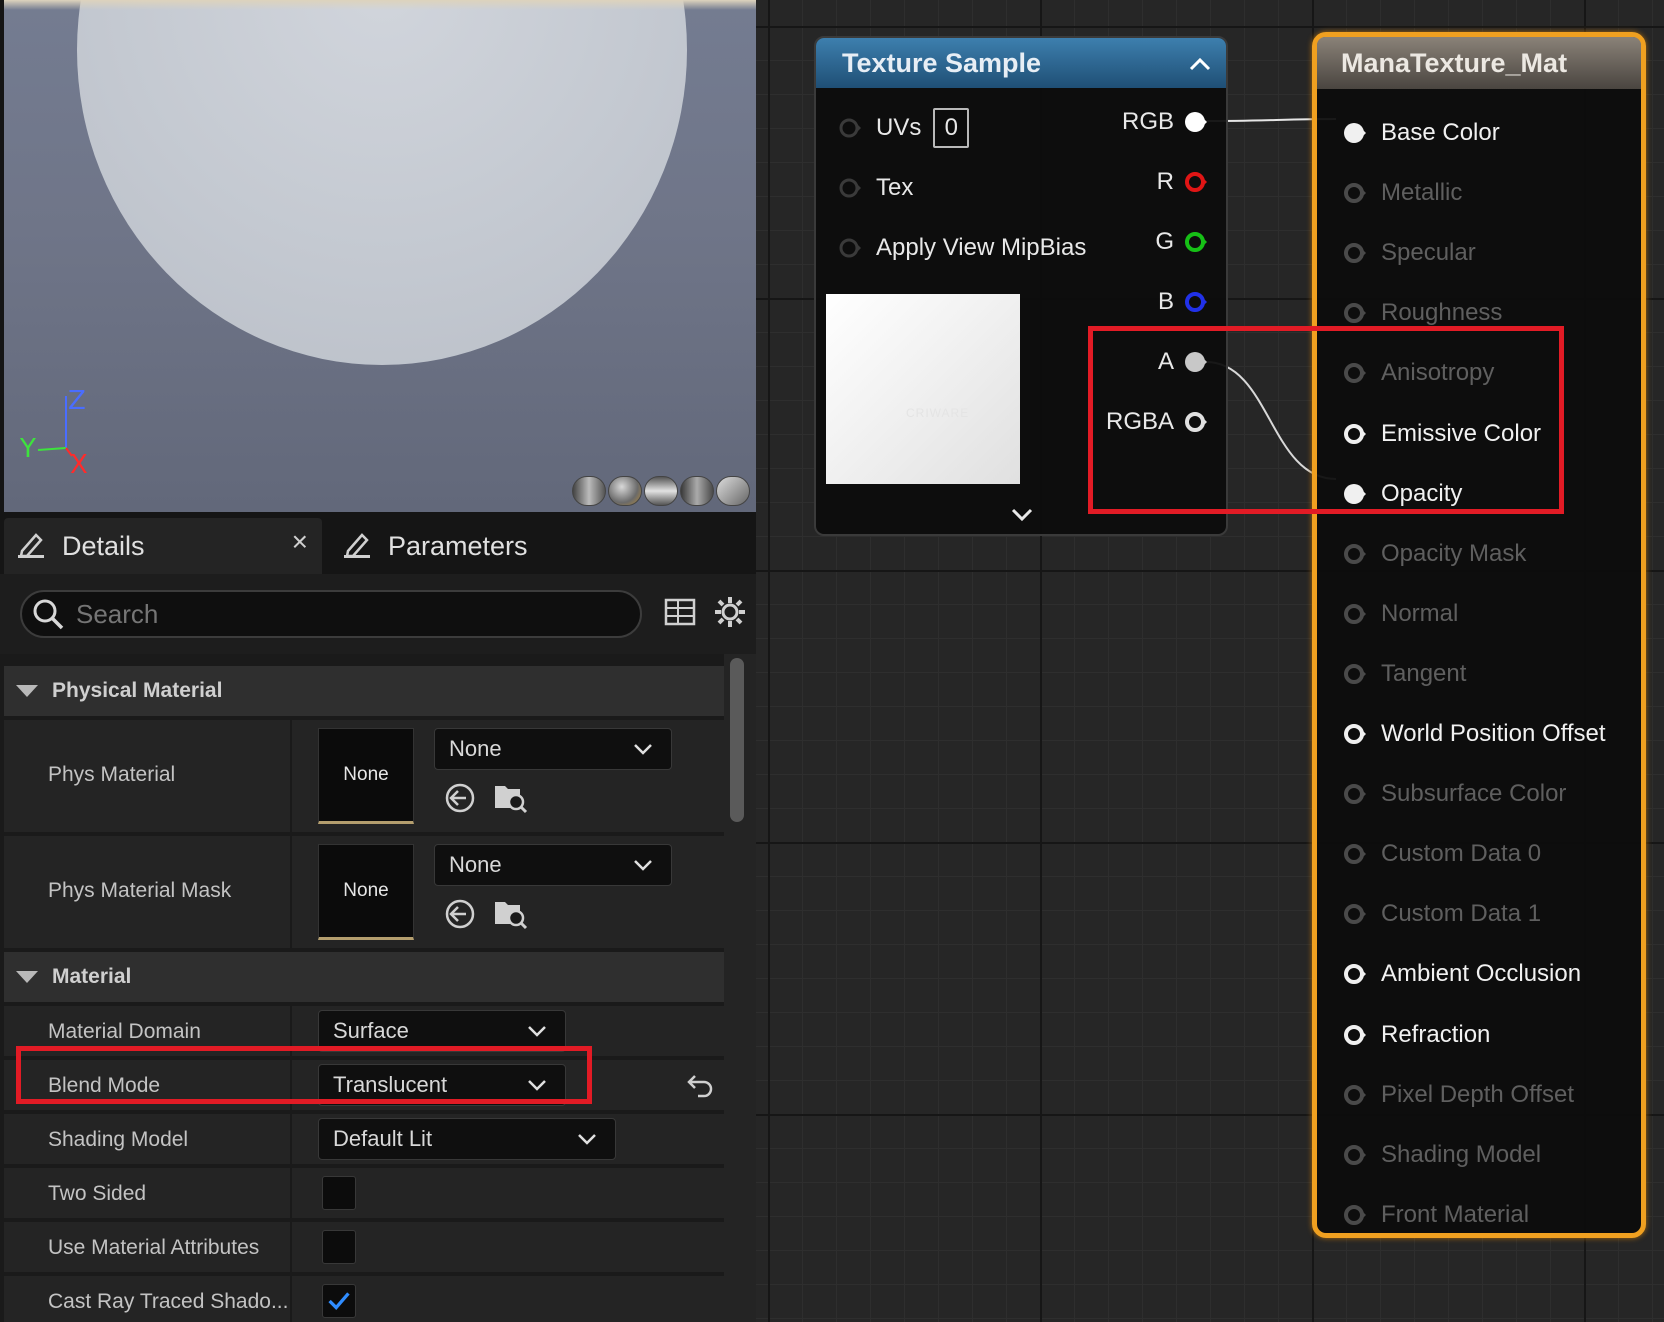 The image size is (1664, 1322). I want to click on material-pin-row: Front Material, so click(1436, 1215).